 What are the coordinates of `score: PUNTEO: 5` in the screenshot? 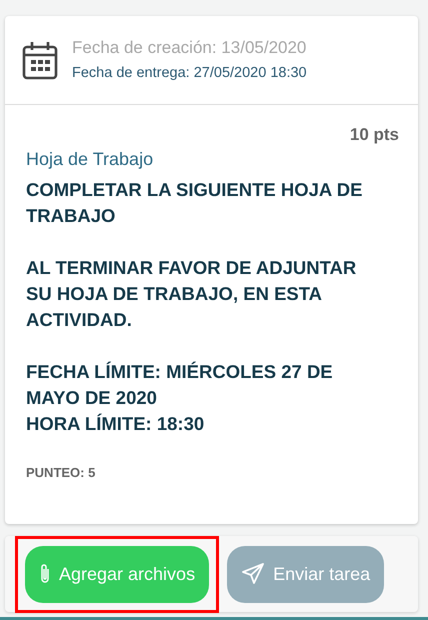 It's located at (61, 473).